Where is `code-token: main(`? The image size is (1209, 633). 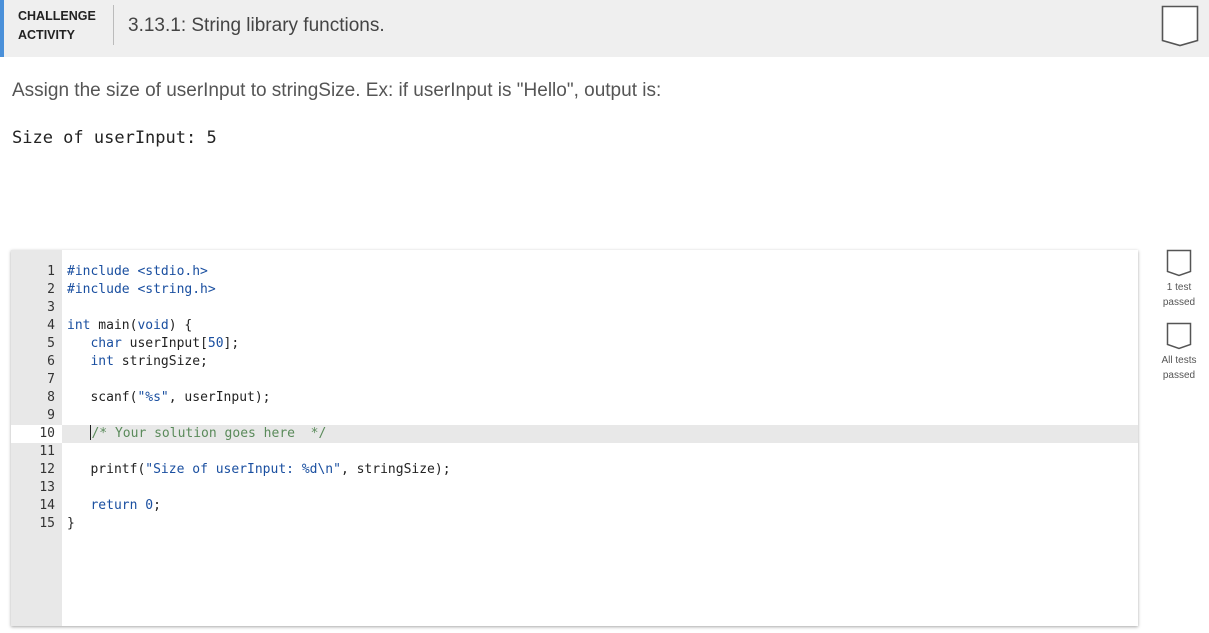
code-token: main( is located at coordinates (114, 325).